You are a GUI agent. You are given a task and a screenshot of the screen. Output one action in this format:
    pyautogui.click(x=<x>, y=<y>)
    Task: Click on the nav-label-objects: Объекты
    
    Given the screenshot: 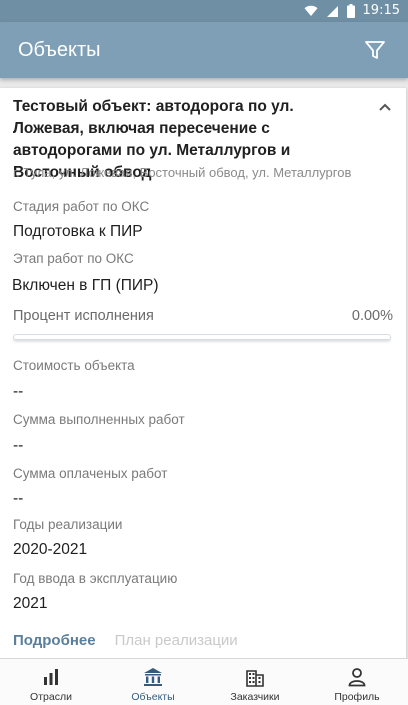 What is the action you would take?
    pyautogui.click(x=153, y=697)
    